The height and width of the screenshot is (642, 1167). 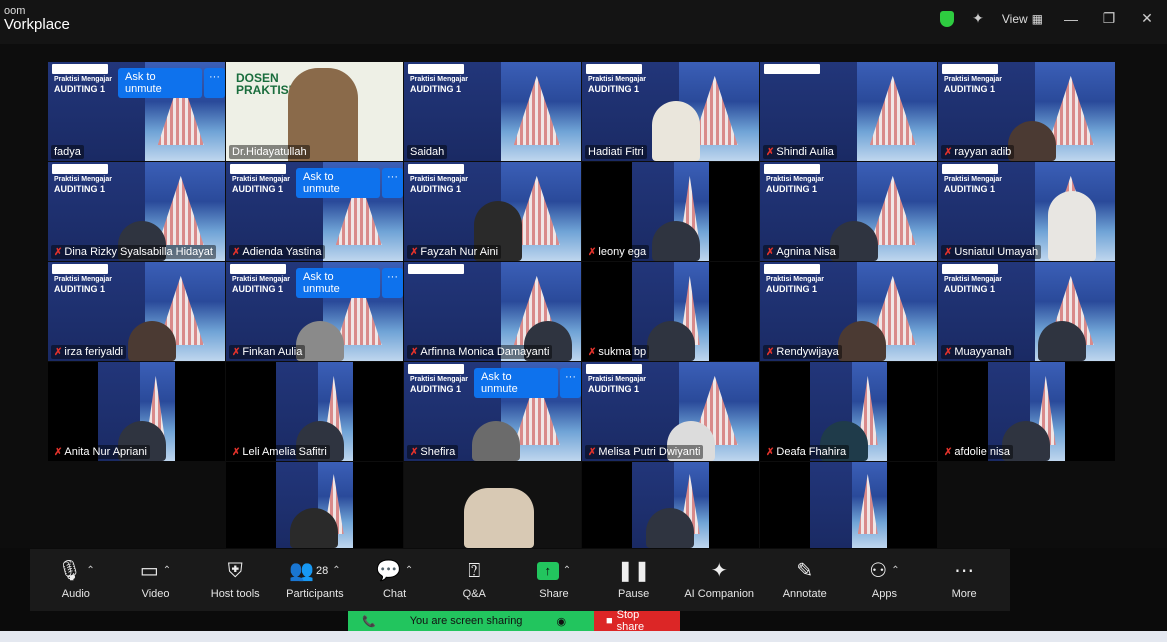 What do you see at coordinates (100, 452) in the screenshot?
I see `participant-name: ✗ Anita Nur Apriani` at bounding box center [100, 452].